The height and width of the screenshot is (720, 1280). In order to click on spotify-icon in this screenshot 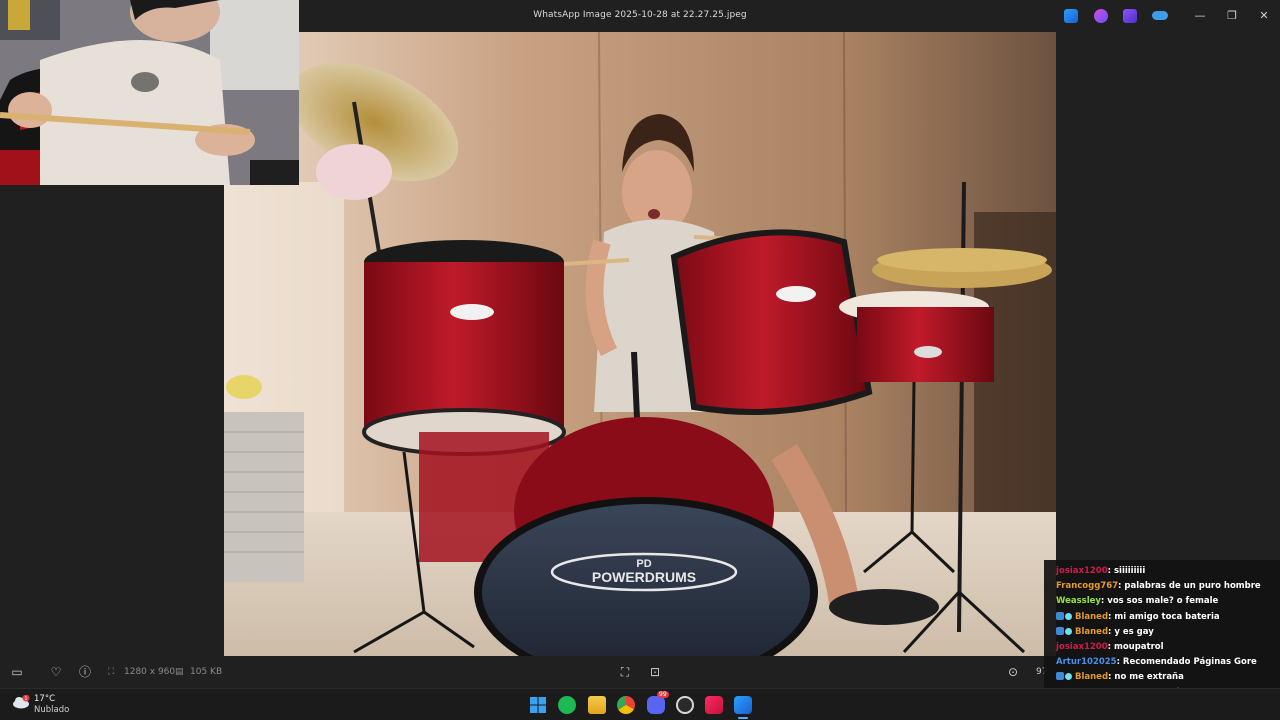, I will do `click(567, 705)`.